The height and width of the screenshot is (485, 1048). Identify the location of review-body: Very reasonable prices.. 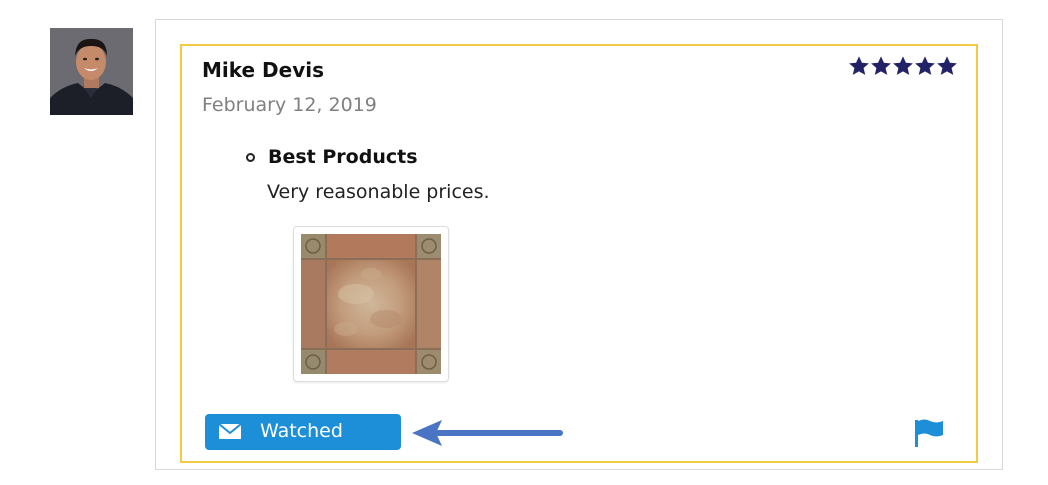
(378, 192).